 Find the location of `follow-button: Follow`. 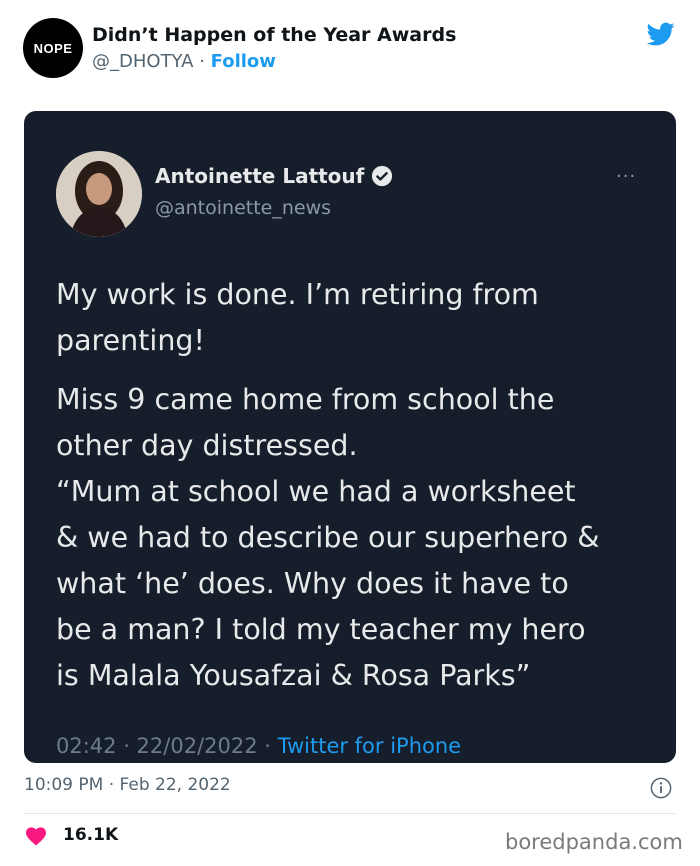

follow-button: Follow is located at coordinates (243, 61).